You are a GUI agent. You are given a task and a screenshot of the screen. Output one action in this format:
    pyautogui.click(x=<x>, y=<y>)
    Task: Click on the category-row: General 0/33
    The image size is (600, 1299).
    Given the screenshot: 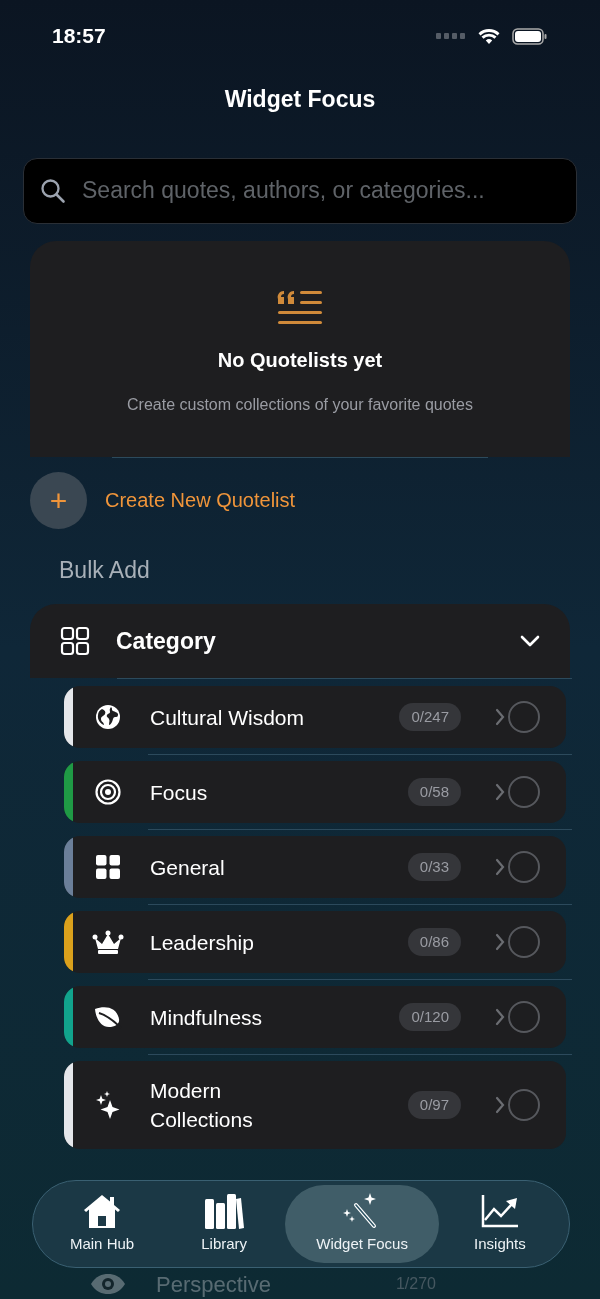 What is the action you would take?
    pyautogui.click(x=315, y=867)
    